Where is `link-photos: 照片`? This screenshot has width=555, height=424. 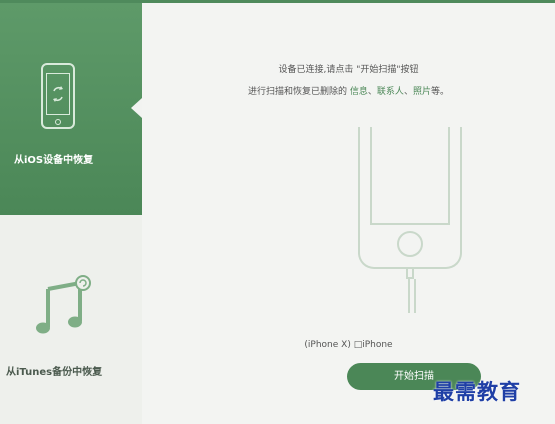 link-photos: 照片 is located at coordinates (422, 92).